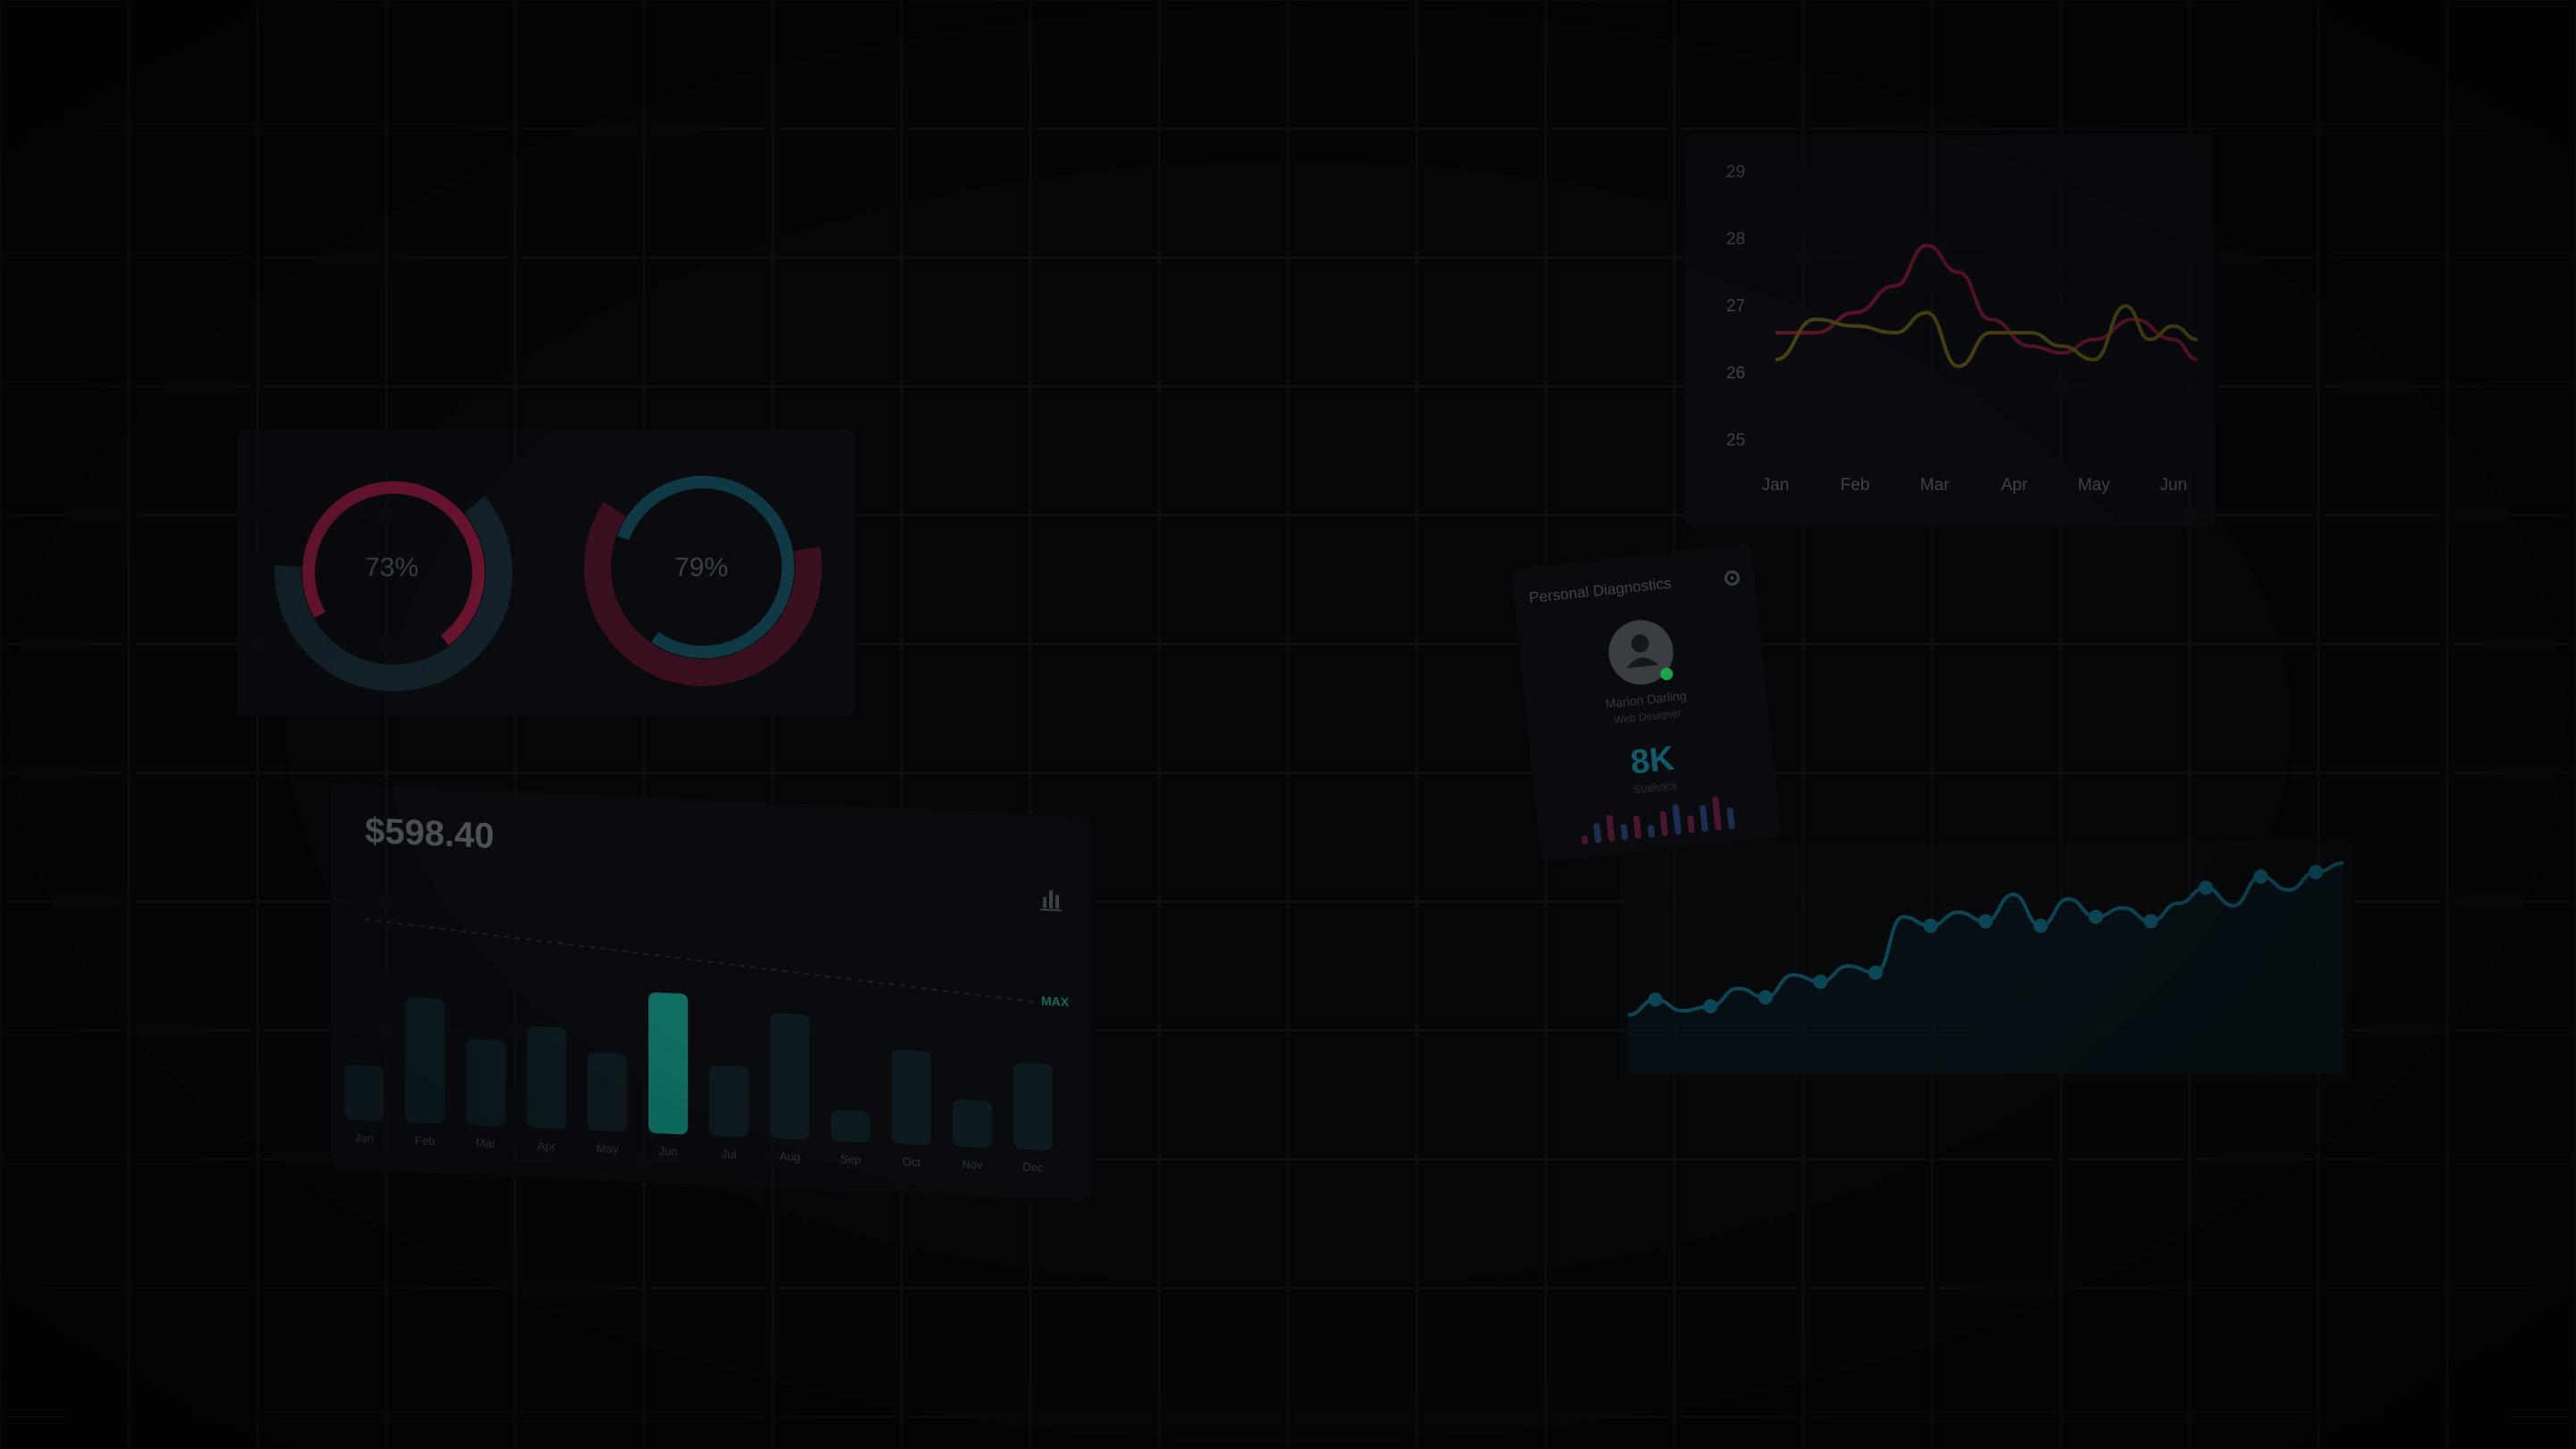 Image resolution: width=2576 pixels, height=1449 pixels. What do you see at coordinates (1776, 485) in the screenshot?
I see `x-tick-jan: Jan` at bounding box center [1776, 485].